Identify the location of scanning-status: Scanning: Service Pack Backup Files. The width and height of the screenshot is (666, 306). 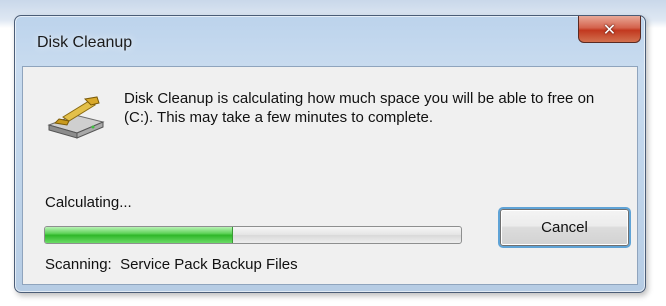
(171, 264).